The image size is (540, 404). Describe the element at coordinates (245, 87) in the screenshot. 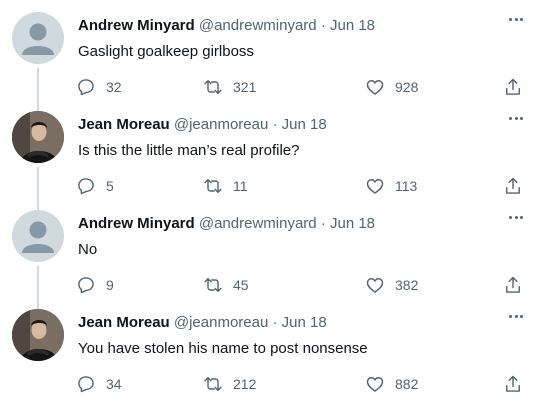

I see `retweet-count: 321` at that location.